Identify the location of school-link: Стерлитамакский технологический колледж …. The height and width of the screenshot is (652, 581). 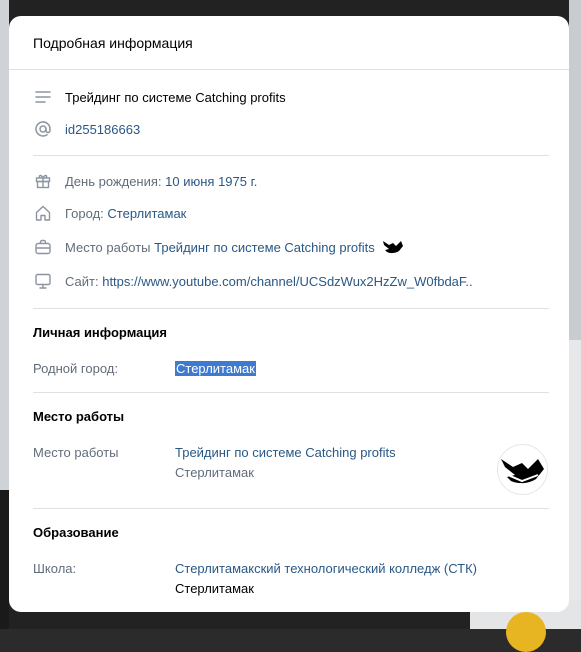
(326, 568).